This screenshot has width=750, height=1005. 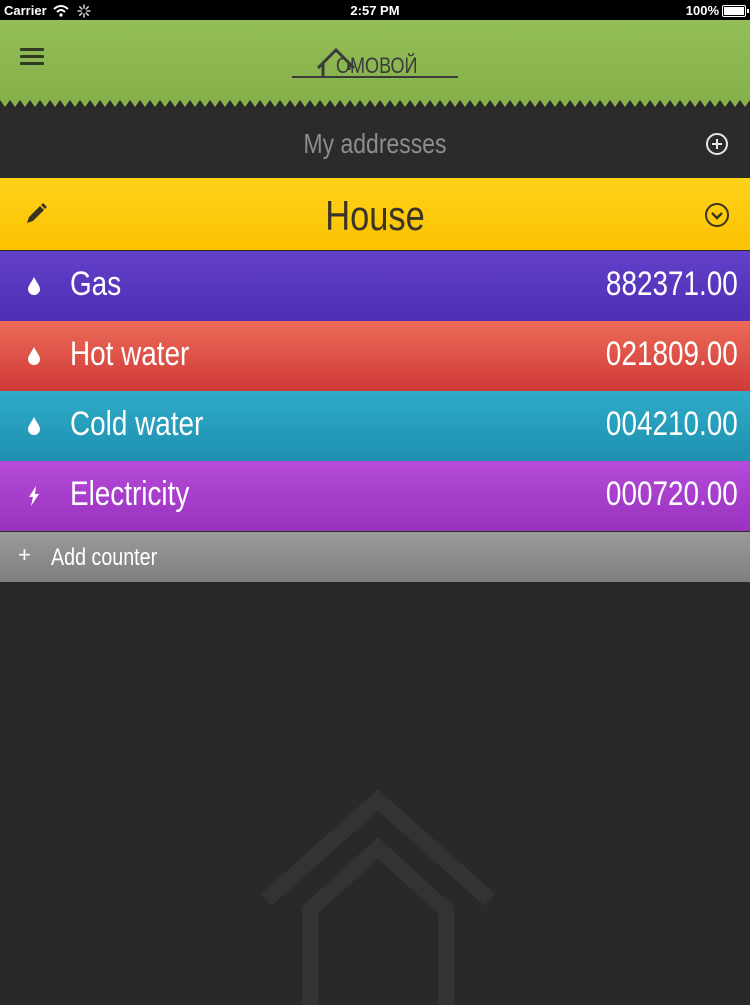 I want to click on chevron-down-circle-icon, so click(x=717, y=215).